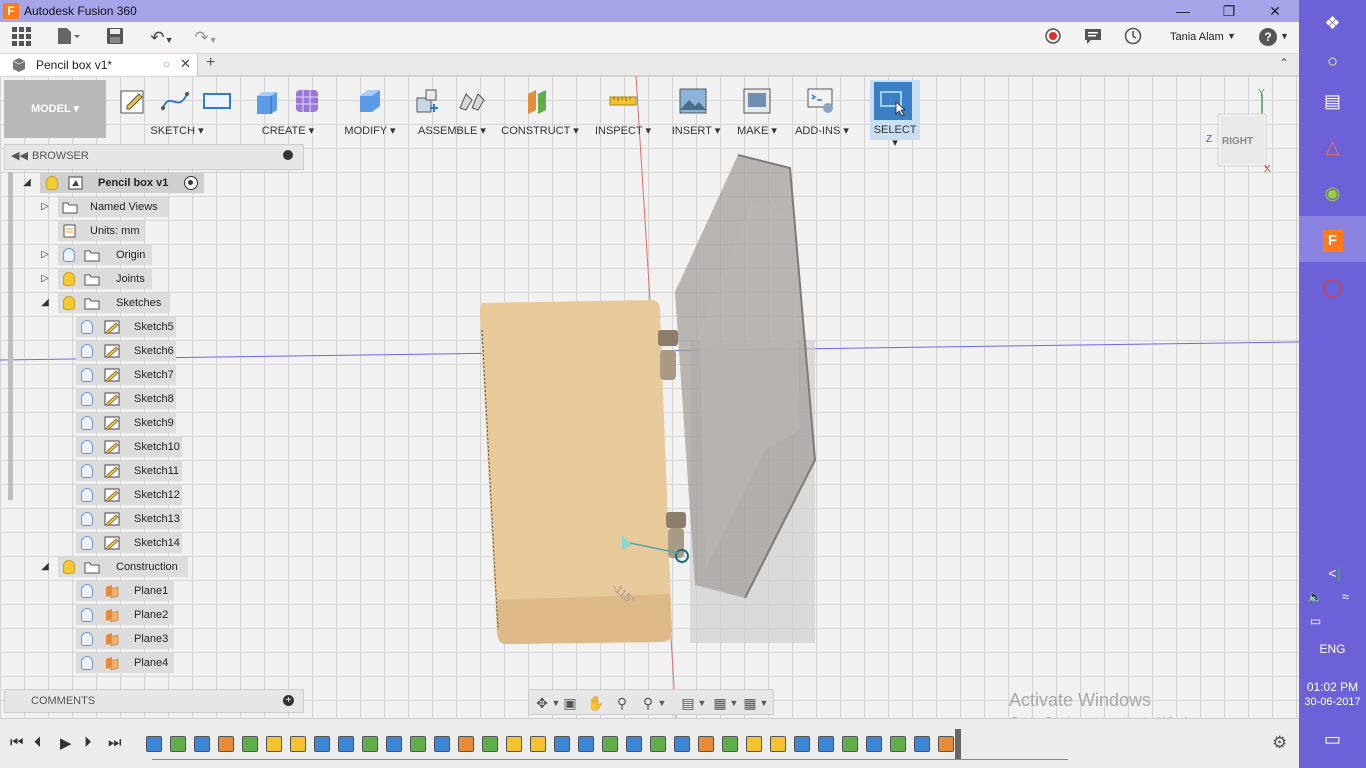 This screenshot has width=1366, height=768. I want to click on tree-item-sketch: Sketch7, so click(126, 375).